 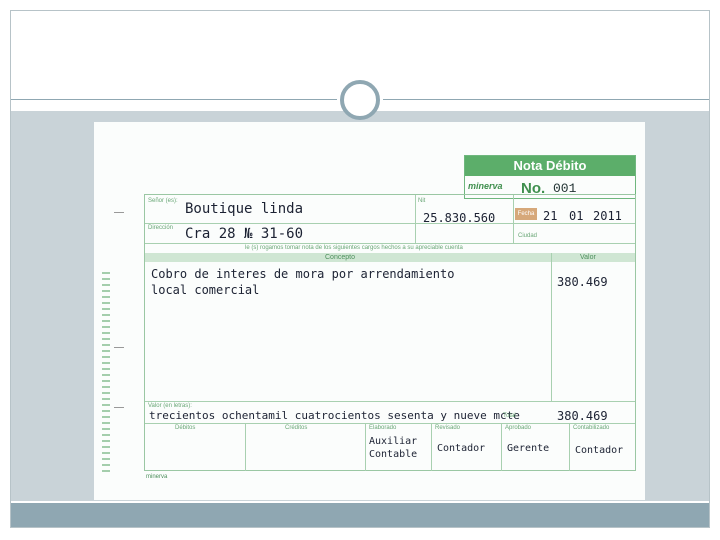 What do you see at coordinates (582, 282) in the screenshot?
I see `concept-value: 380.469` at bounding box center [582, 282].